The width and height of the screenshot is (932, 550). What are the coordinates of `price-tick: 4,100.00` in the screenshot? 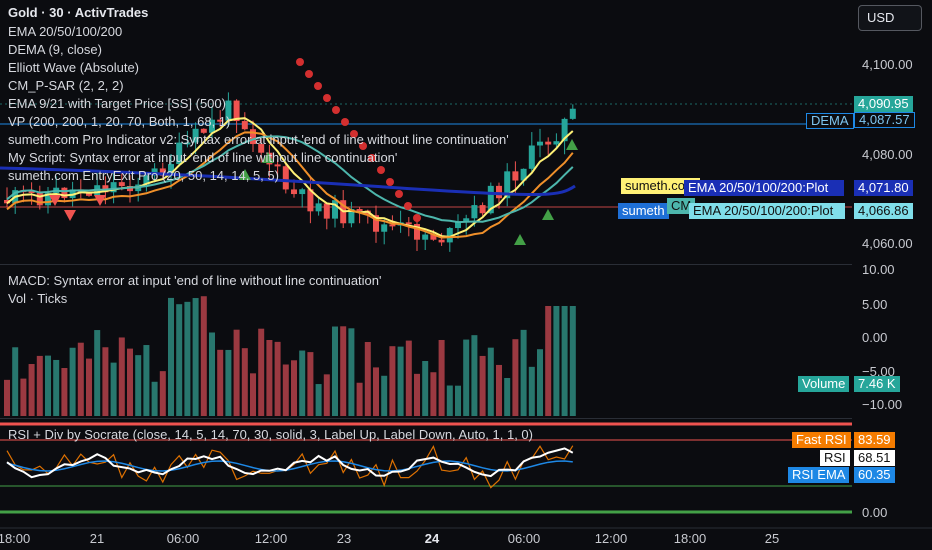 It's located at (887, 64).